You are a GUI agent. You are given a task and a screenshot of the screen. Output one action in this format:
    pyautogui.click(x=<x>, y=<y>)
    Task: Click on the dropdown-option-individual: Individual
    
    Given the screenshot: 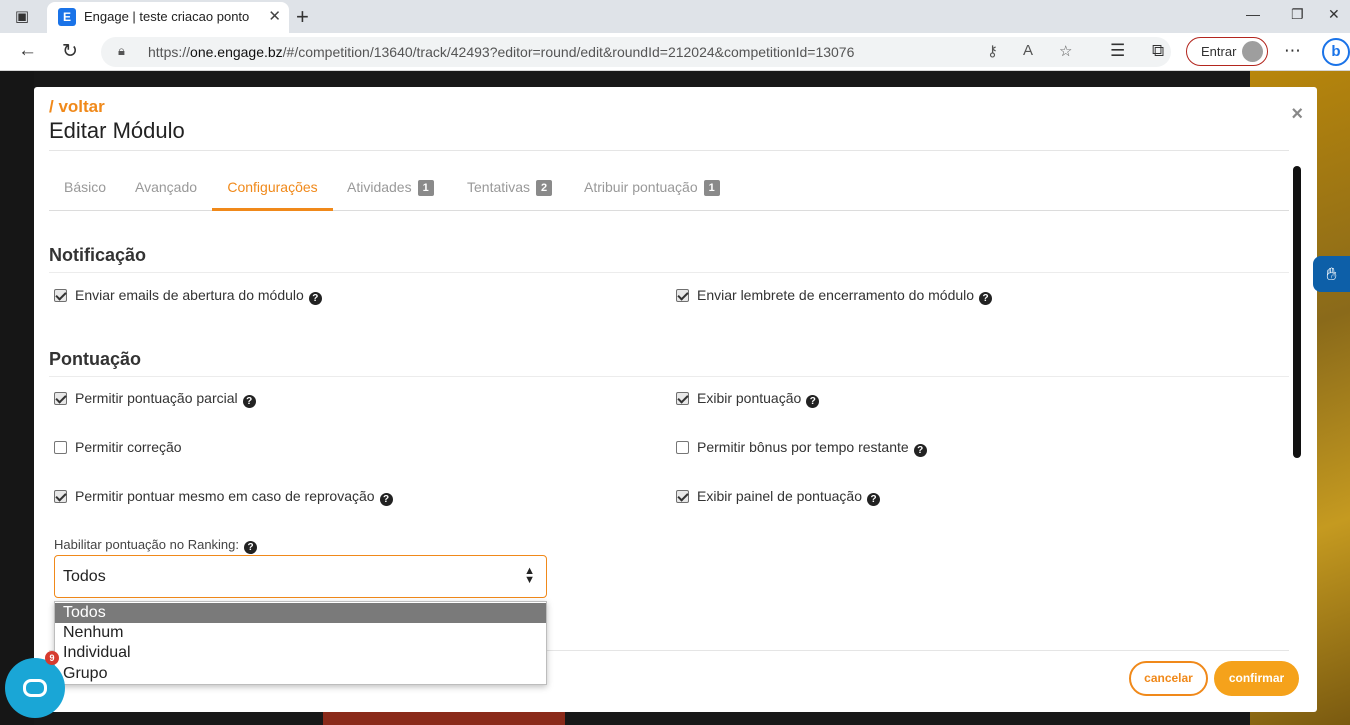 What is the action you would take?
    pyautogui.click(x=300, y=653)
    